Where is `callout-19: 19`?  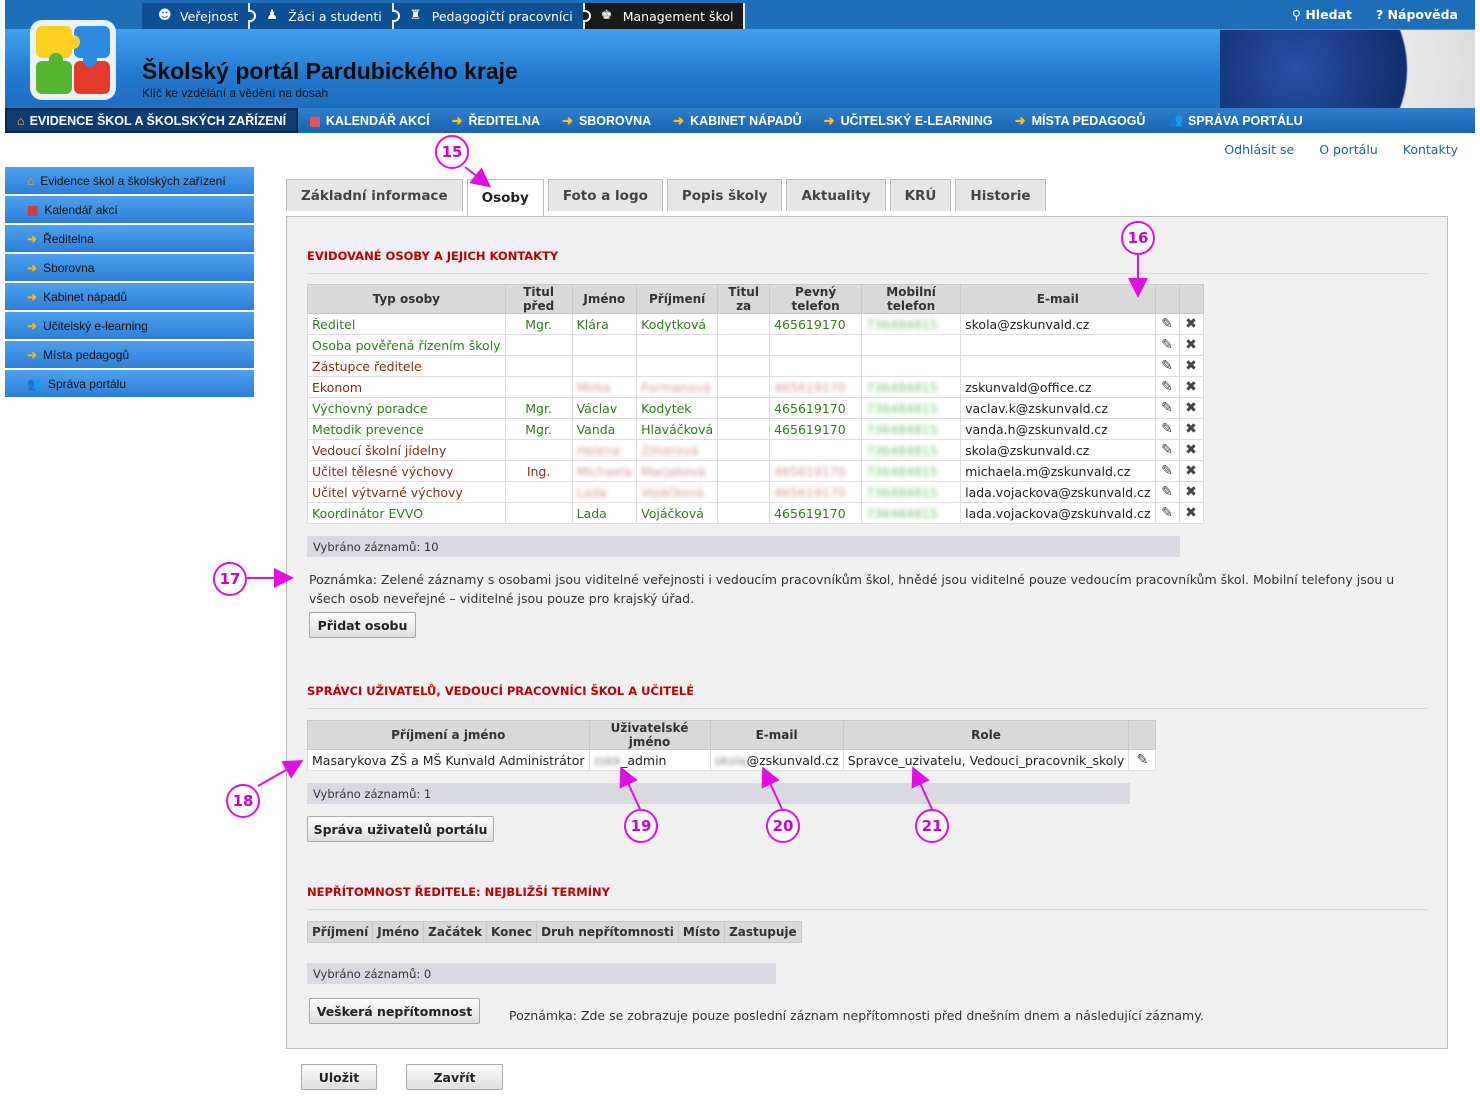 callout-19: 19 is located at coordinates (641, 826).